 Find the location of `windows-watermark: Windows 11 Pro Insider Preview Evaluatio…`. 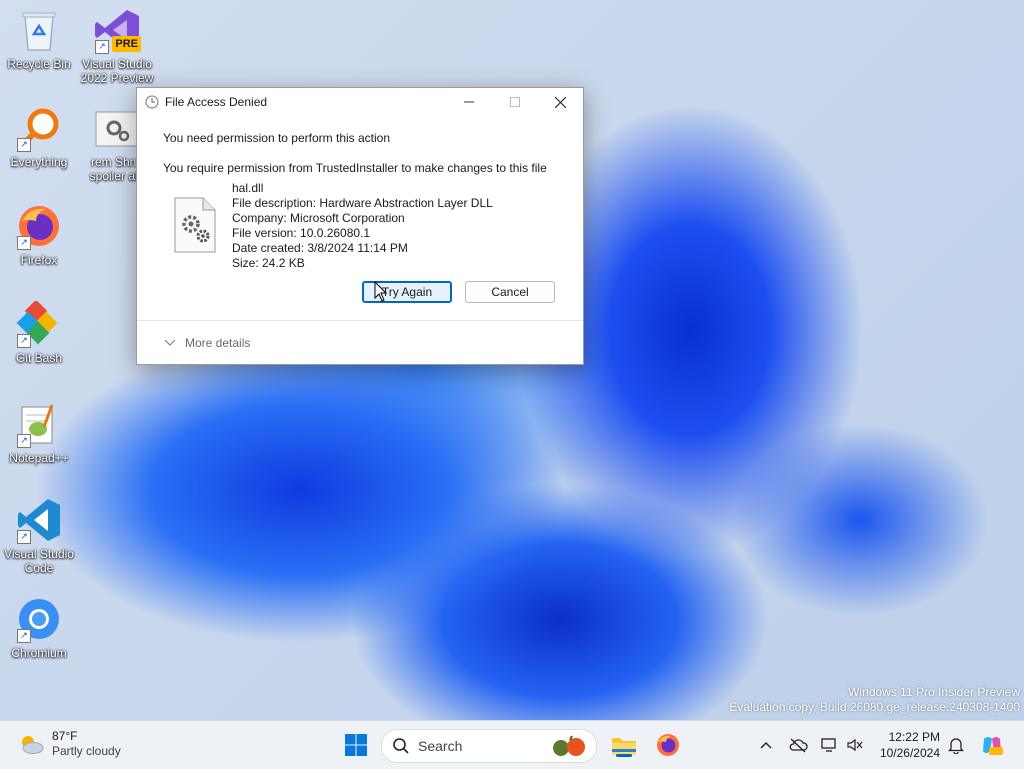

windows-watermark: Windows 11 Pro Insider Preview Evaluatio… is located at coordinates (874, 700).